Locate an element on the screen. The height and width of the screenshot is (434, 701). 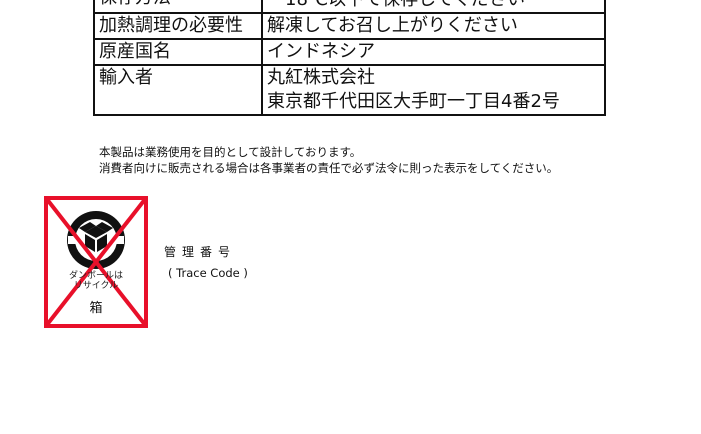
label-value: 解凍してお召し上がりください is located at coordinates (433, 26).